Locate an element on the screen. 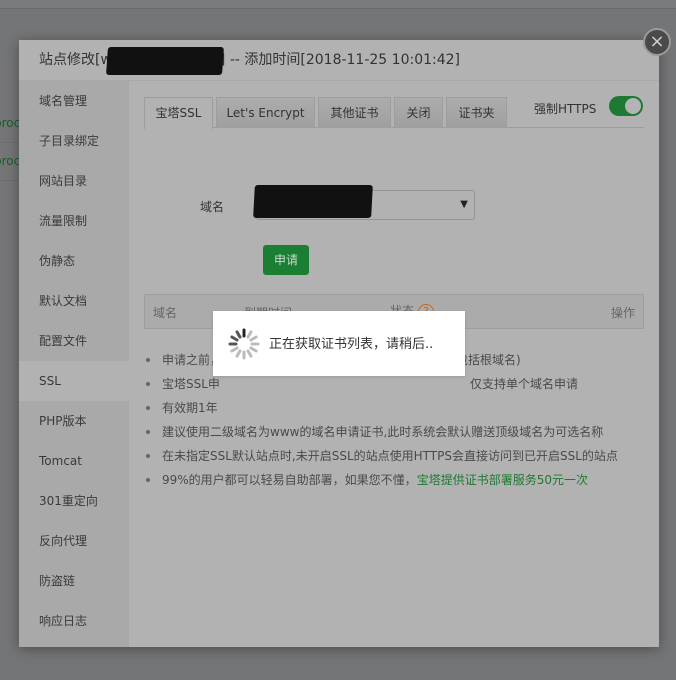 The image size is (676, 680). sidebar-item-traffic-limit: 流量限制 is located at coordinates (74, 221).